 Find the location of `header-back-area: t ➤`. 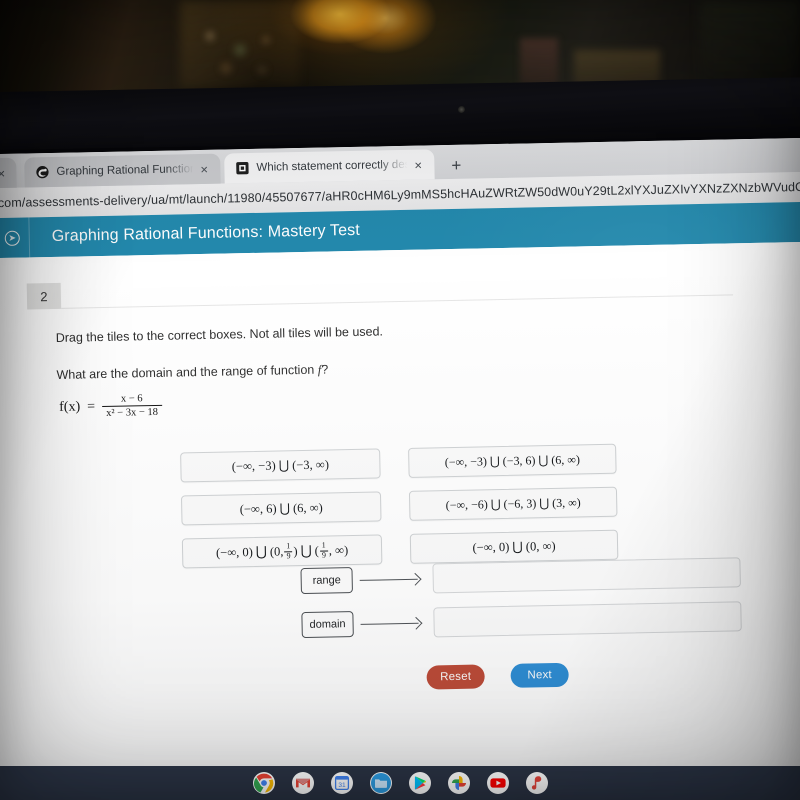

header-back-area: t ➤ is located at coordinates (15, 238).